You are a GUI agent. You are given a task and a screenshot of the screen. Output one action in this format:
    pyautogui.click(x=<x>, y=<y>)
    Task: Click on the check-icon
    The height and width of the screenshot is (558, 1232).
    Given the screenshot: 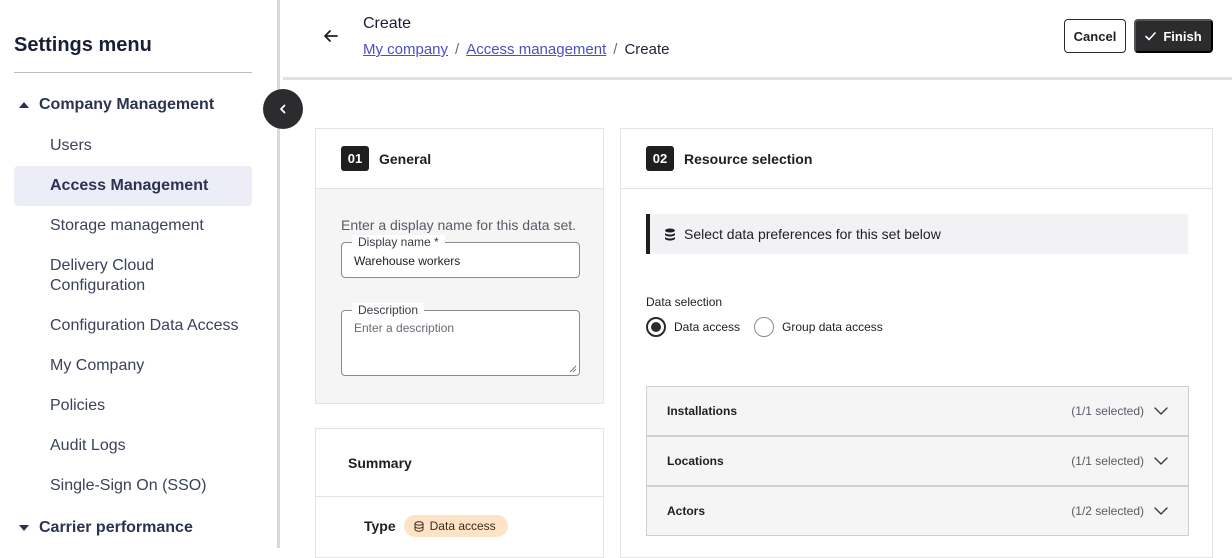 What is the action you would take?
    pyautogui.click(x=1151, y=35)
    